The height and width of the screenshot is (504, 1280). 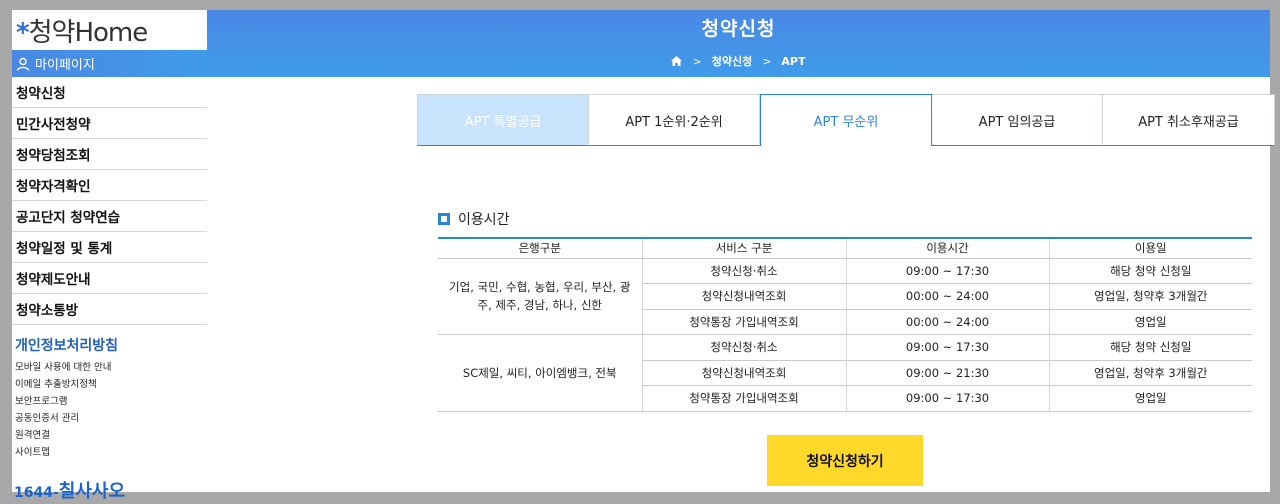 What do you see at coordinates (23, 32) in the screenshot?
I see `logo-star: *` at bounding box center [23, 32].